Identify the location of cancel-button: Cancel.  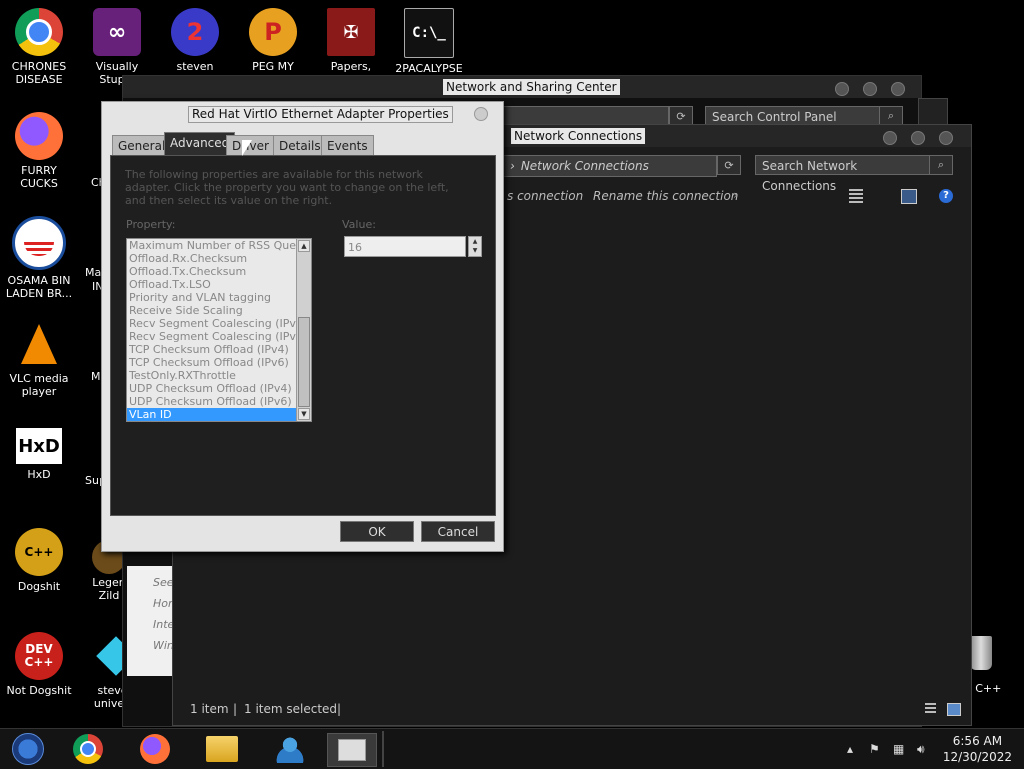
(458, 531).